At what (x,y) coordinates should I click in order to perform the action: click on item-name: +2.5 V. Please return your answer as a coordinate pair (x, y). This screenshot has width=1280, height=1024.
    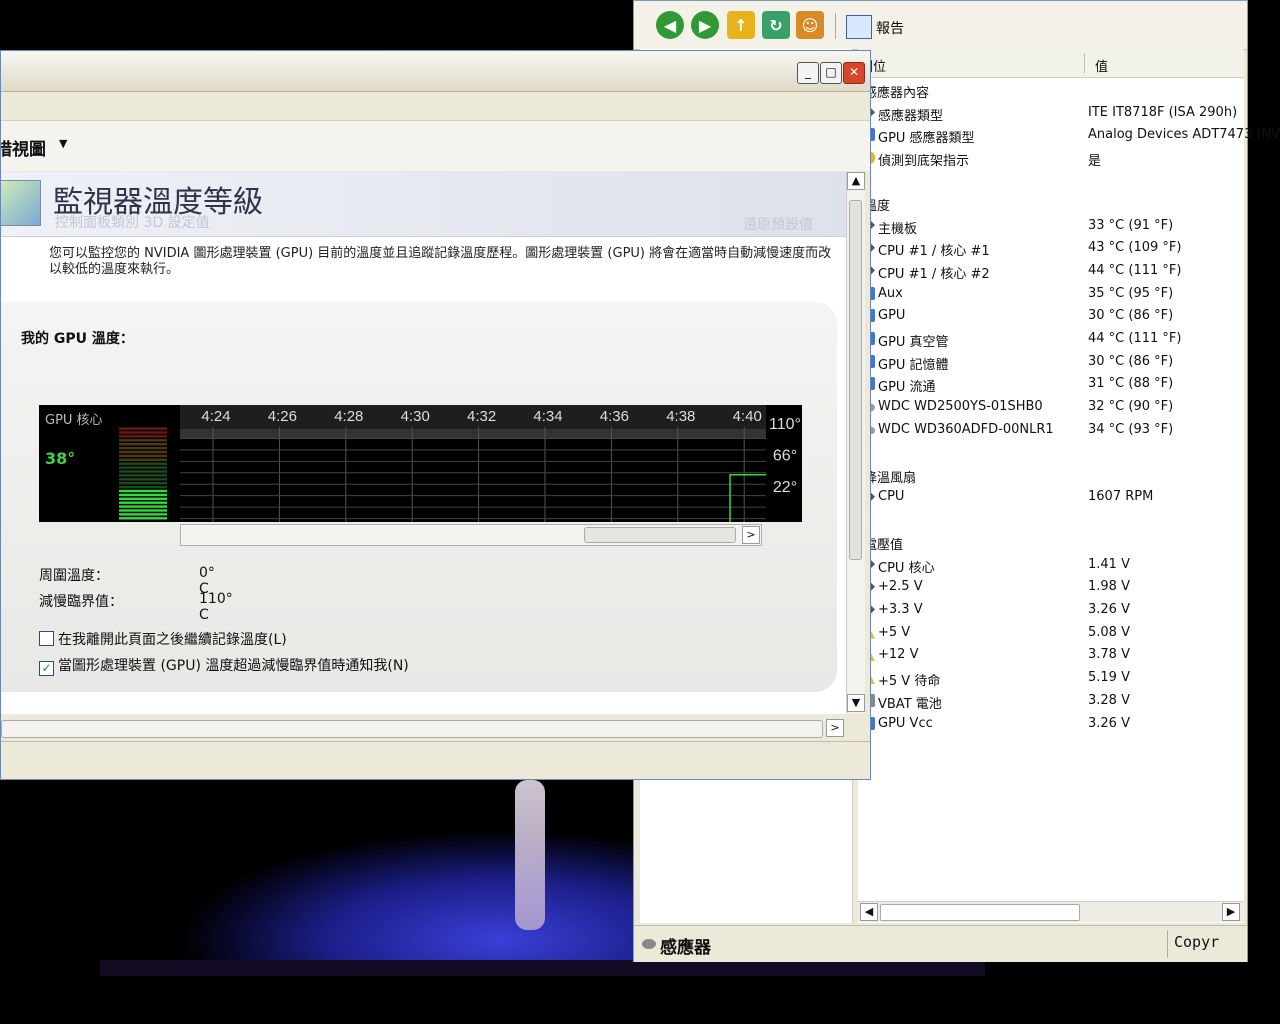
    Looking at the image, I should click on (900, 587).